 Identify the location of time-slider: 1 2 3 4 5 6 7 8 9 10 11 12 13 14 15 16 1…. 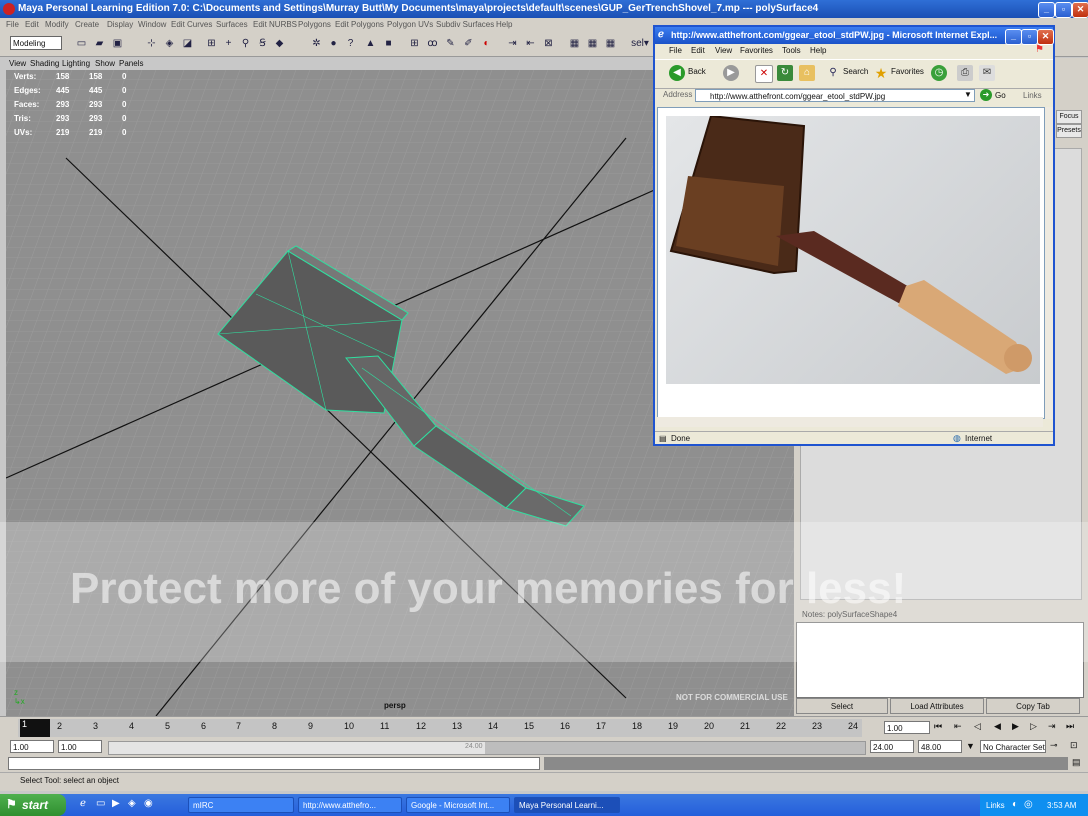
(544, 727).